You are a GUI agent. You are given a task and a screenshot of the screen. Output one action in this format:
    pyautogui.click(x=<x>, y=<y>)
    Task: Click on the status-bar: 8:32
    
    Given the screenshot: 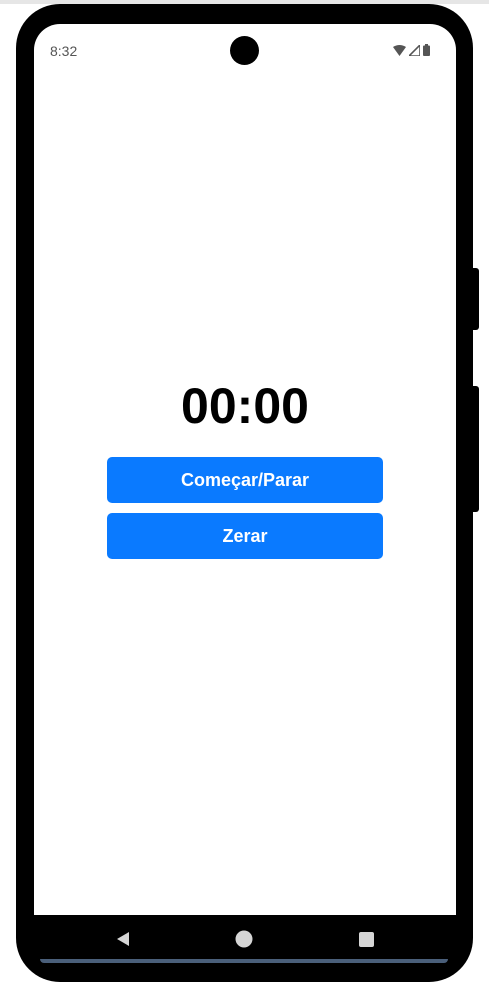 What is the action you would take?
    pyautogui.click(x=245, y=49)
    